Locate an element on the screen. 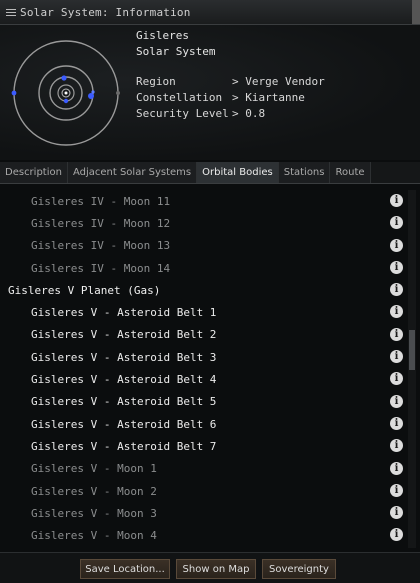  list-item: Gisleres V - Asteroid Belt 2 i is located at coordinates (203, 335).